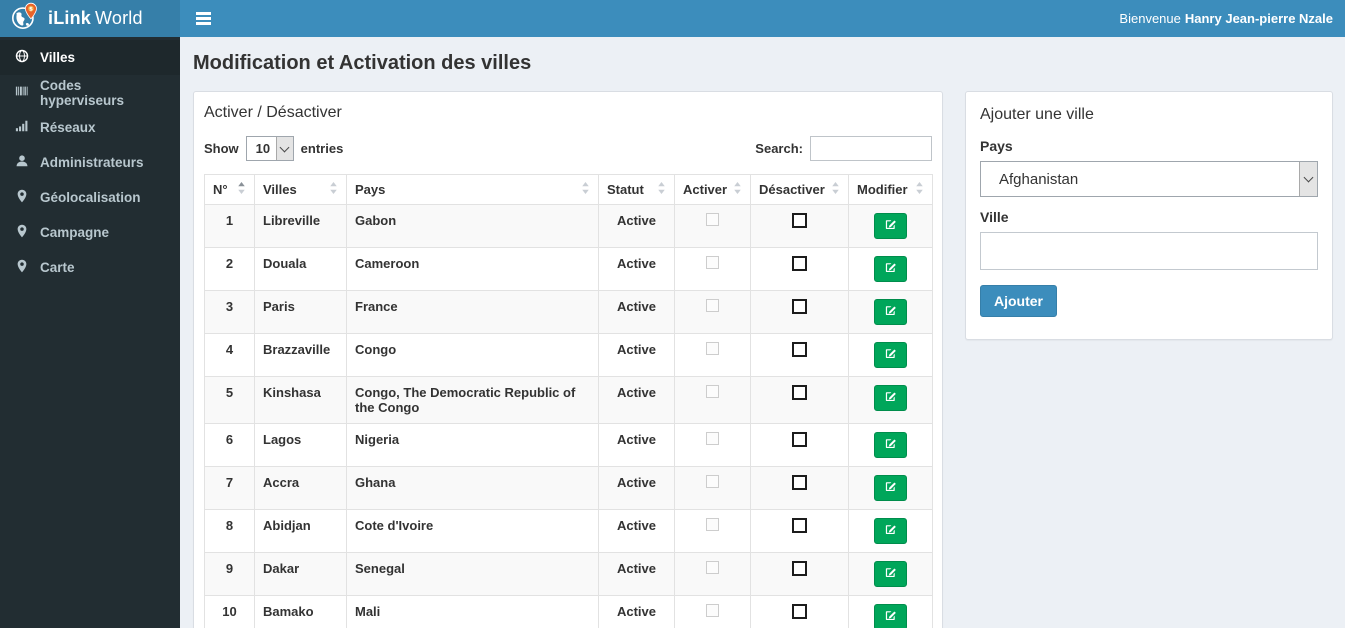 Image resolution: width=1345 pixels, height=628 pixels. I want to click on sidebar-item-label: Administrateurs, so click(92, 162).